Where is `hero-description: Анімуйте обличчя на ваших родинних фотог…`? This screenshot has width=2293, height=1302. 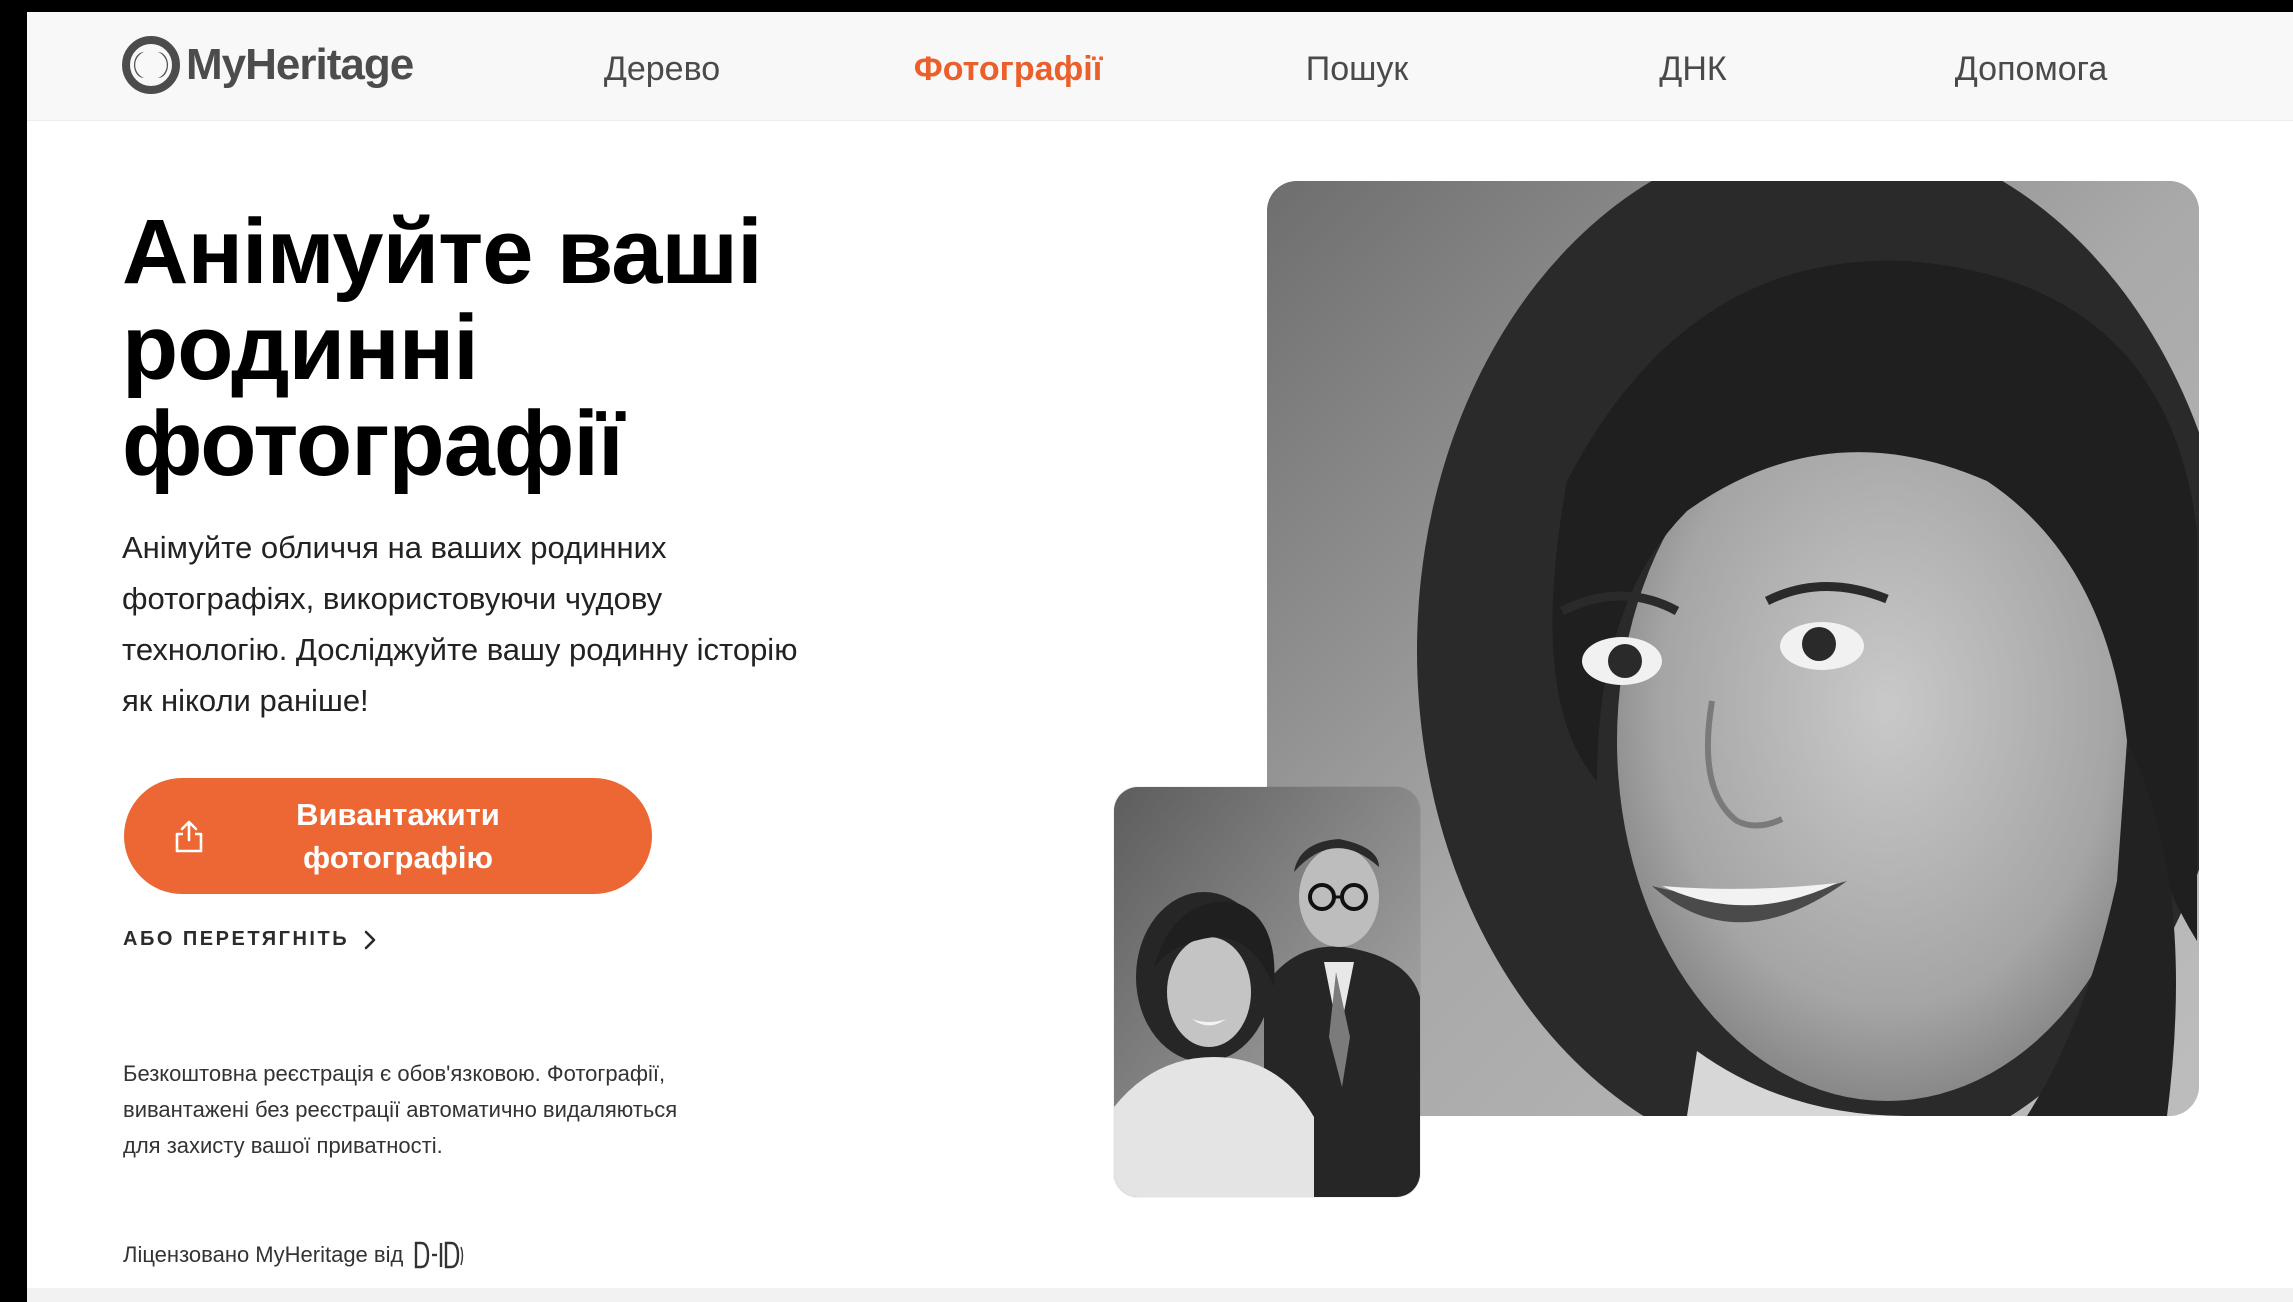 hero-description: Анімуйте обличчя на ваших родинних фотог… is located at coordinates (460, 624).